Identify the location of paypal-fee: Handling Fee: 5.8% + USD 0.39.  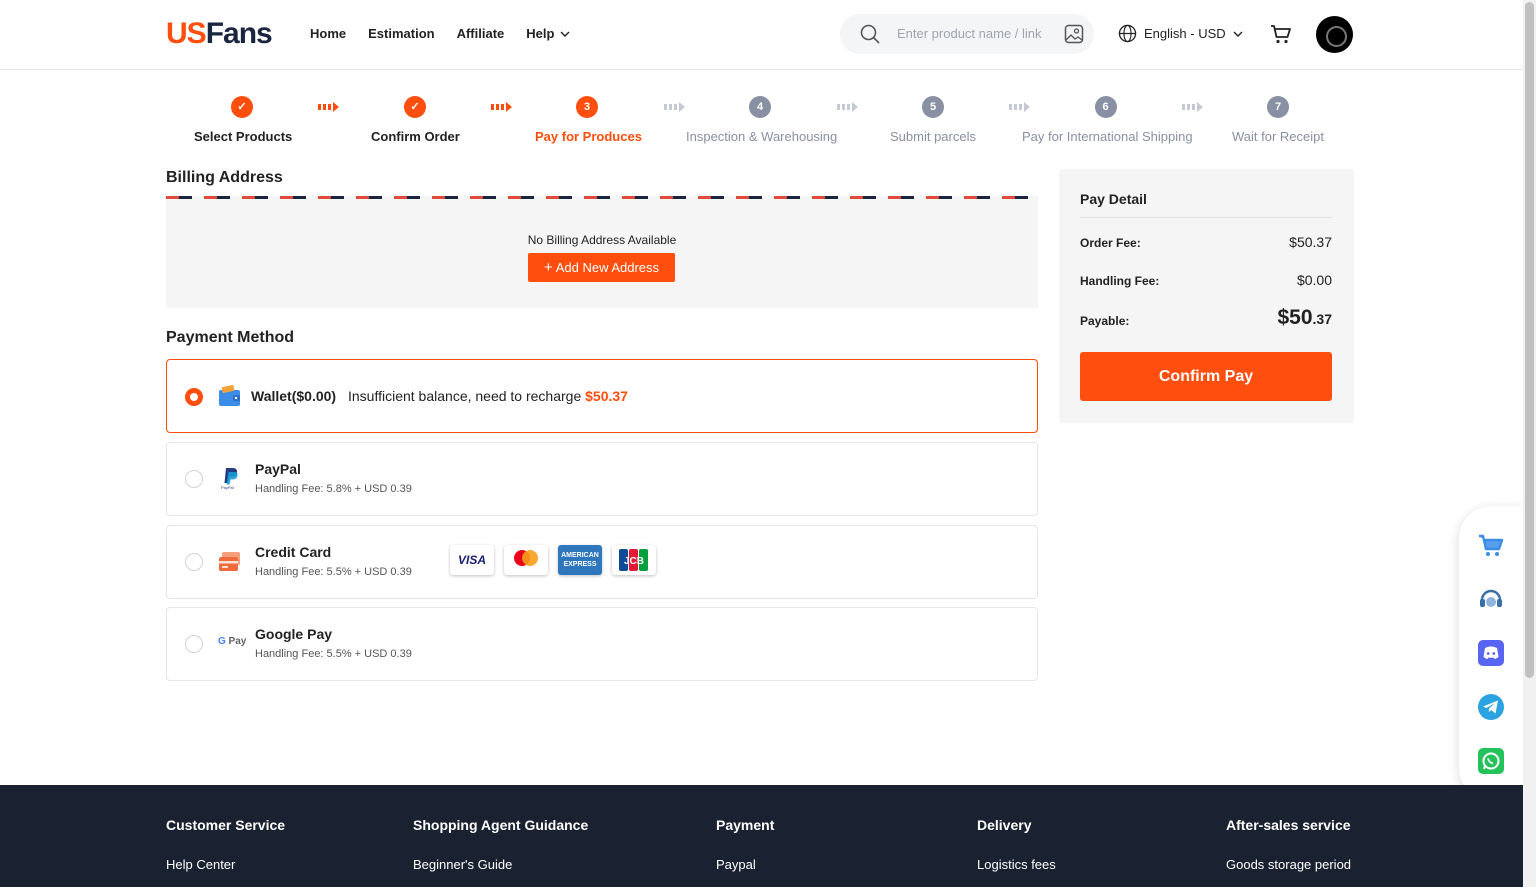
(333, 489).